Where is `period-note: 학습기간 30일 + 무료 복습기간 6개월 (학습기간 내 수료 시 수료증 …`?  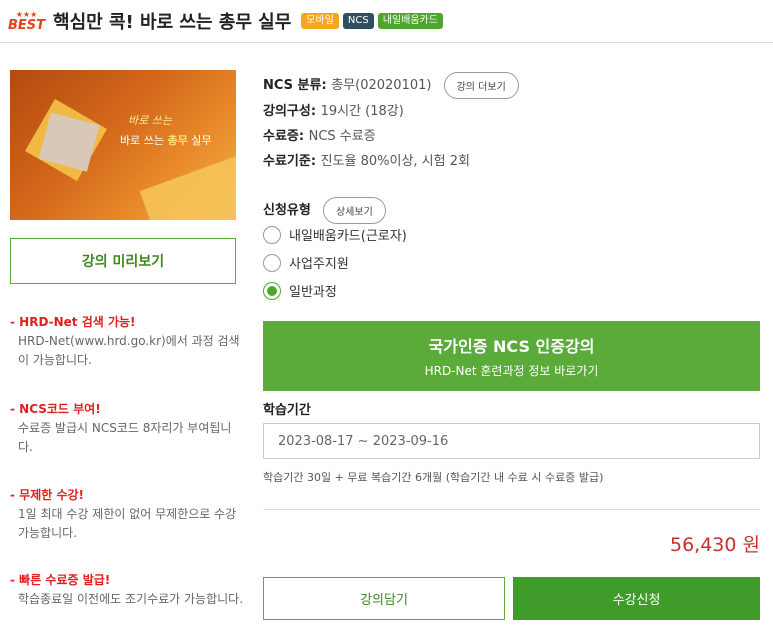
period-note: 학습기간 30일 + 무료 복습기간 6개월 (학습기간 내 수료 시 수료증 … is located at coordinates (433, 477).